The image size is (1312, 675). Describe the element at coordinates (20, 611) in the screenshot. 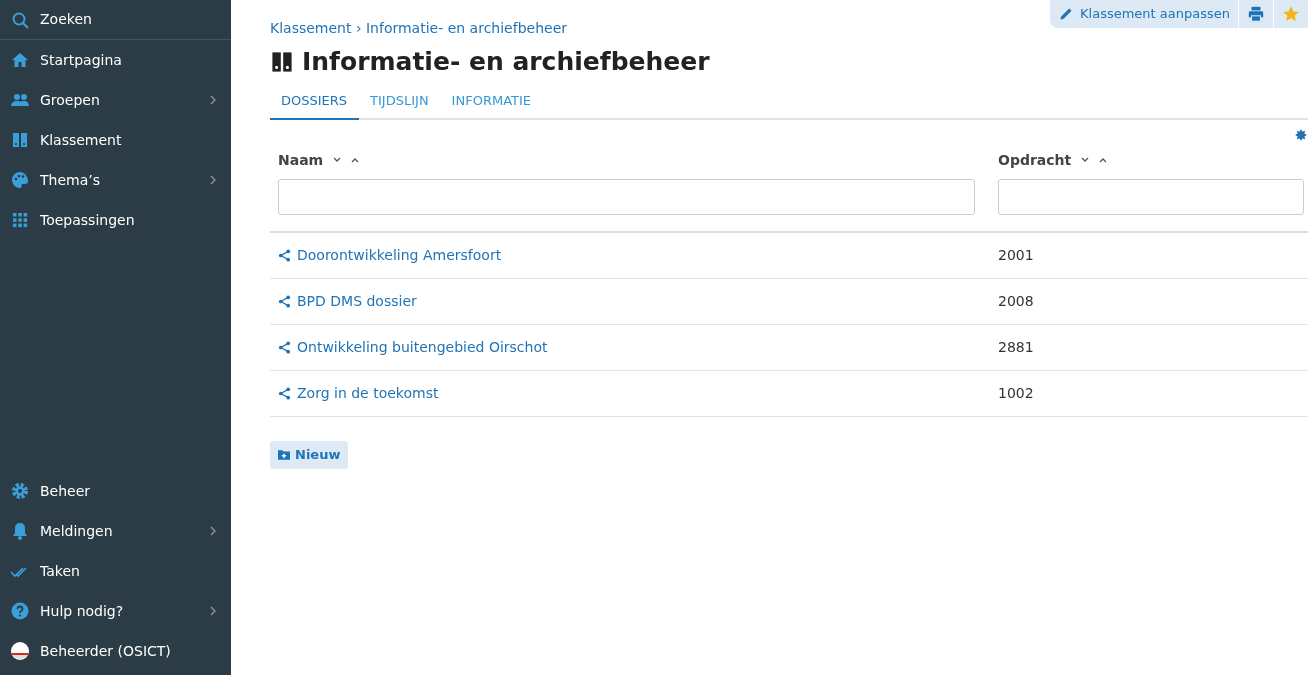

I see `help-icon` at that location.